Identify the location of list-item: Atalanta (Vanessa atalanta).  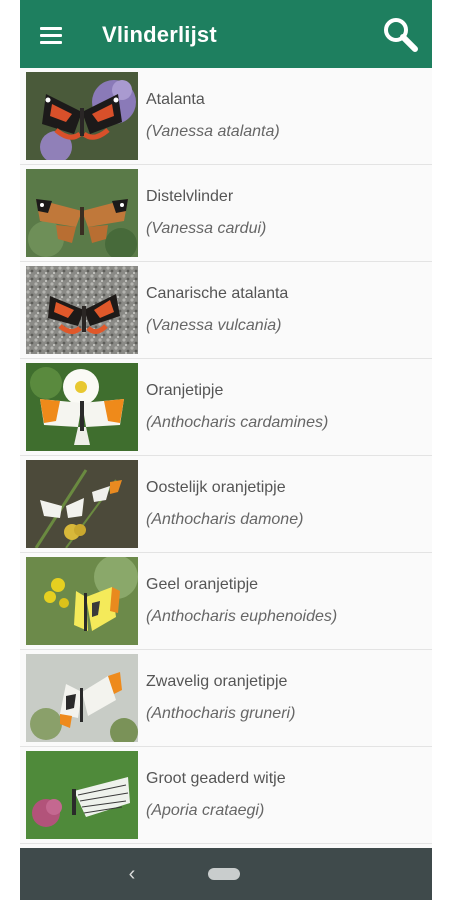
(226, 116).